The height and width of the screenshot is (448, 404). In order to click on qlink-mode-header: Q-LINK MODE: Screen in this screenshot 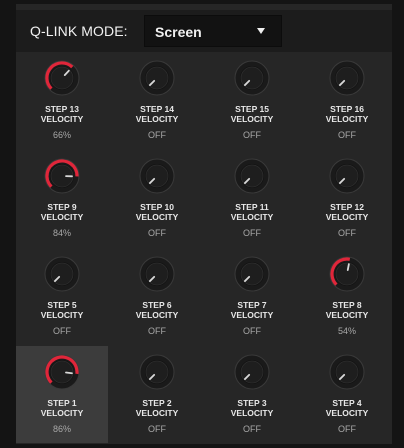, I will do `click(204, 31)`.